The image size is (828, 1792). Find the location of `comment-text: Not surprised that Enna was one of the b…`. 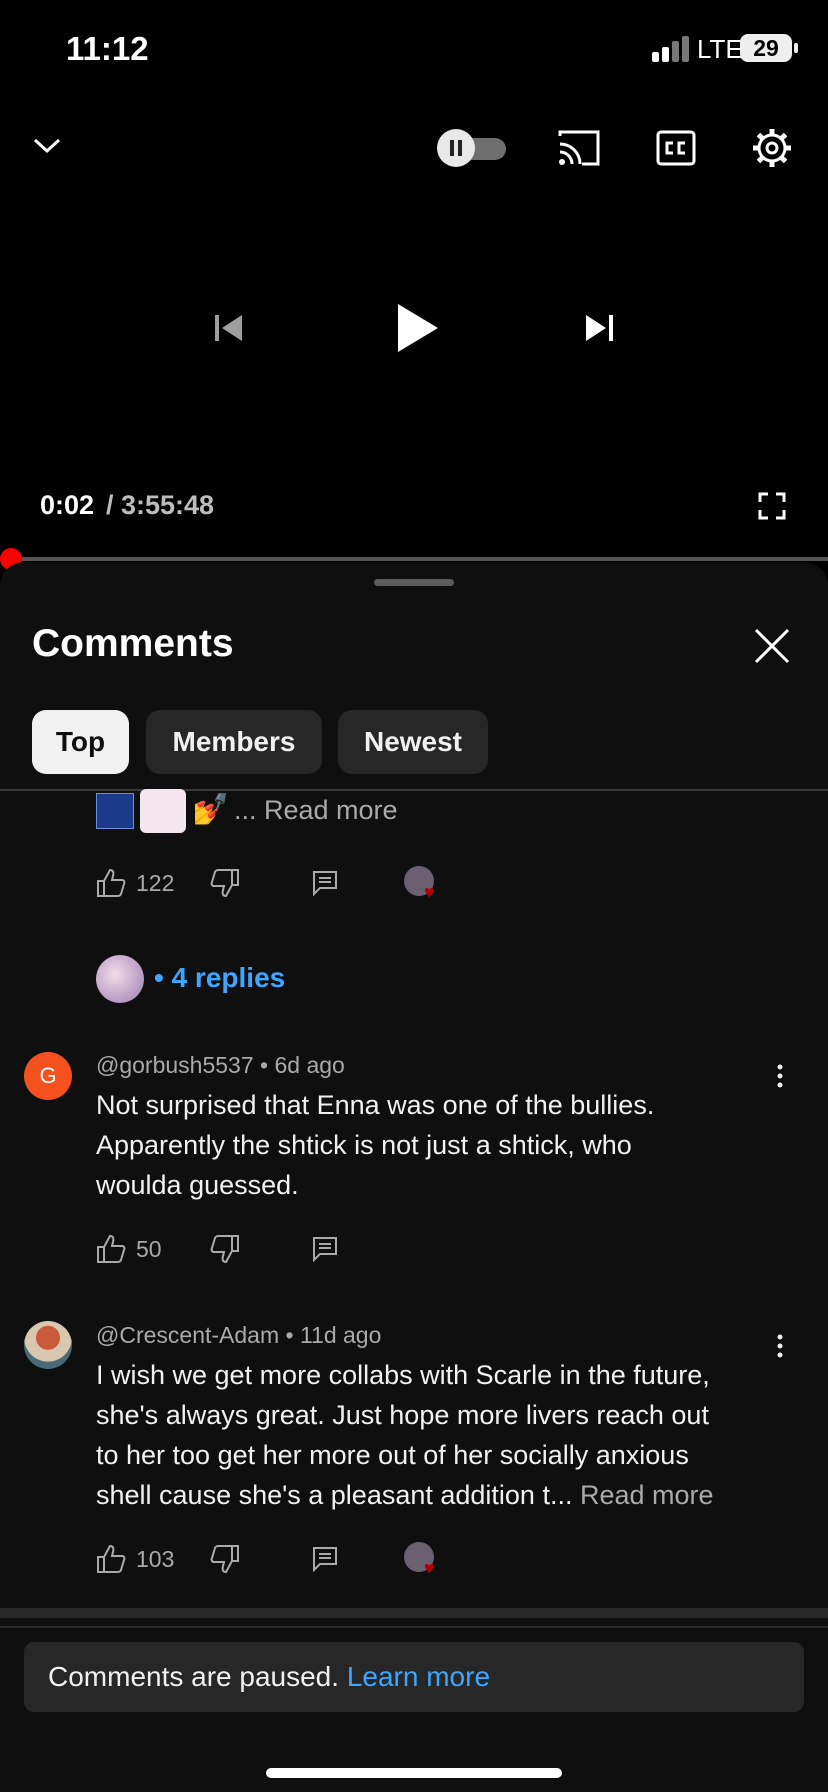

comment-text: Not surprised that Enna was one of the b… is located at coordinates (375, 1145).